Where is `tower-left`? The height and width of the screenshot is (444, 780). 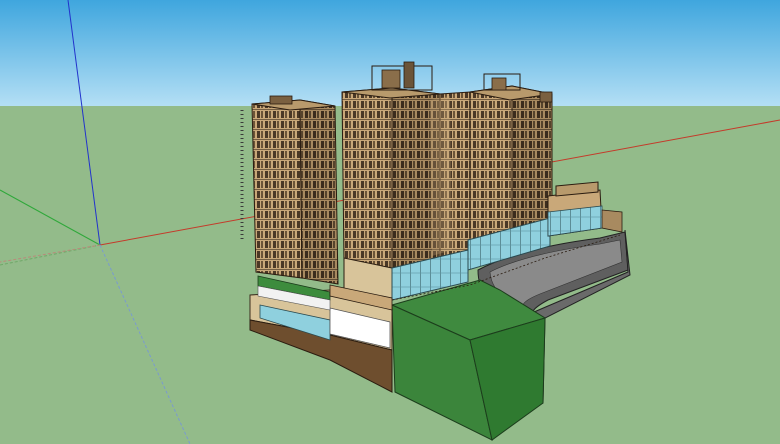
tower-left is located at coordinates (289, 190).